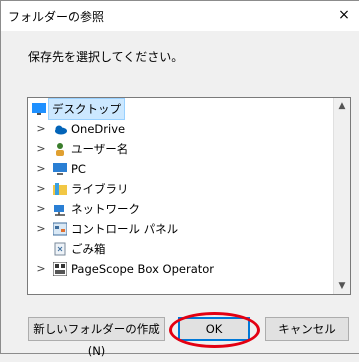  I want to click on tree-item-label: コントロール パネル, so click(125, 229).